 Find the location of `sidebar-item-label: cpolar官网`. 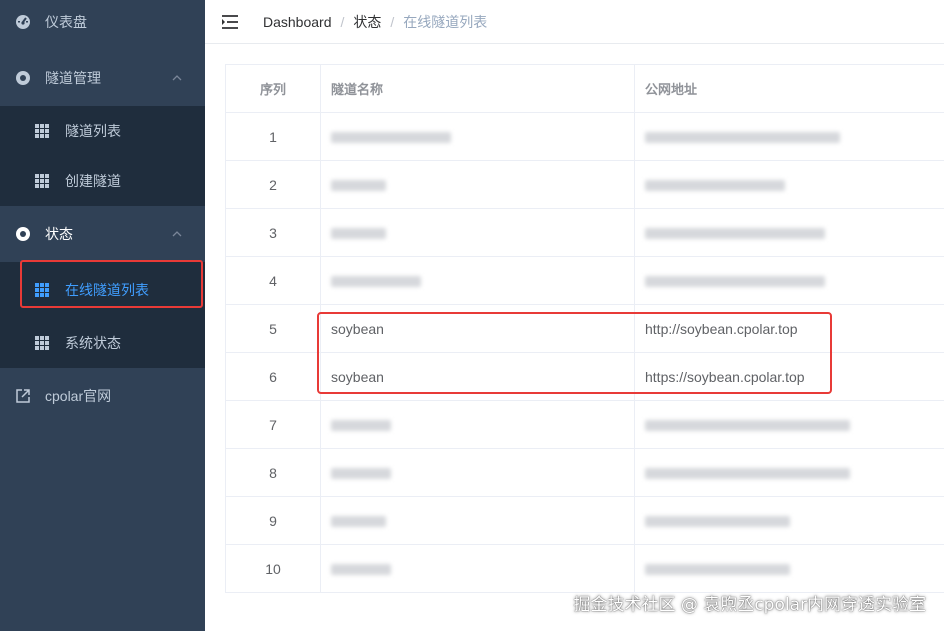

sidebar-item-label: cpolar官网 is located at coordinates (78, 396).